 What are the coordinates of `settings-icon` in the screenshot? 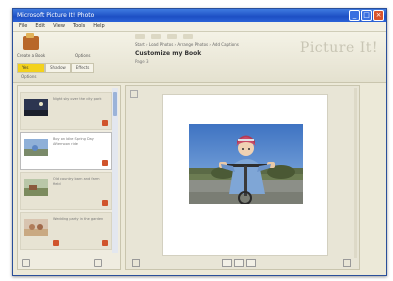 It's located at (98, 263).